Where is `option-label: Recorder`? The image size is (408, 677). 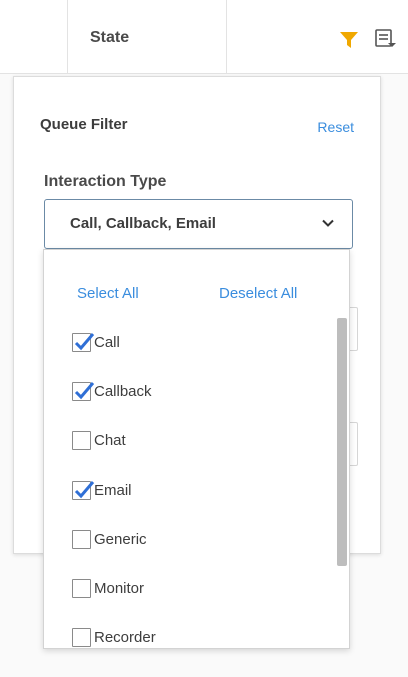
option-label: Recorder is located at coordinates (125, 637).